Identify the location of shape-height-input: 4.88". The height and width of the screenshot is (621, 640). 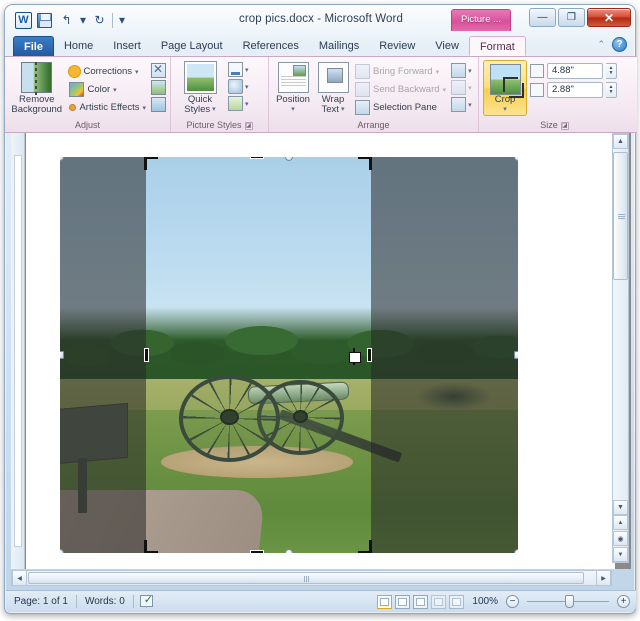
(575, 71).